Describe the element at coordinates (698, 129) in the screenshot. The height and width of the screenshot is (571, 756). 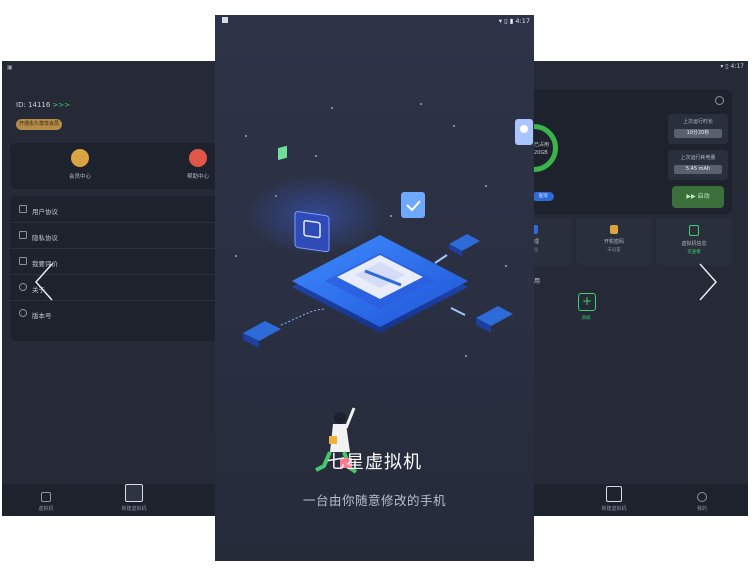
I see `last-run-time-box: 上次运行时长 10分20秒` at that location.